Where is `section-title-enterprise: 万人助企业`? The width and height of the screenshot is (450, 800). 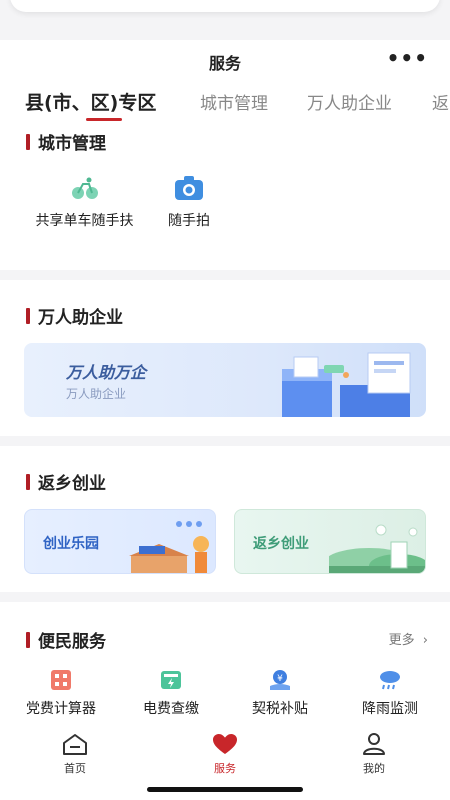 section-title-enterprise: 万人助企业 is located at coordinates (74, 315).